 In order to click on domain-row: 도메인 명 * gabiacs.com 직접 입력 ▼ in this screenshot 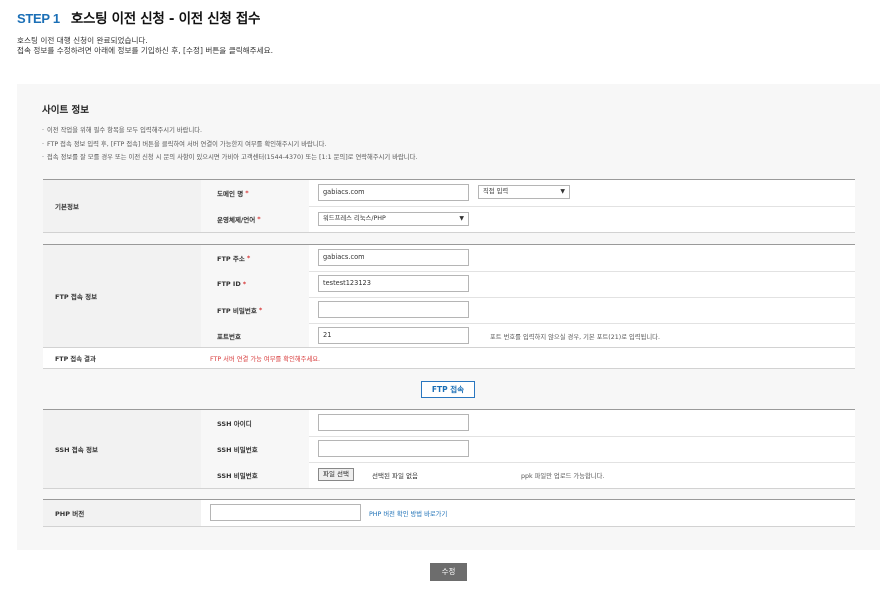, I will do `click(528, 193)`.